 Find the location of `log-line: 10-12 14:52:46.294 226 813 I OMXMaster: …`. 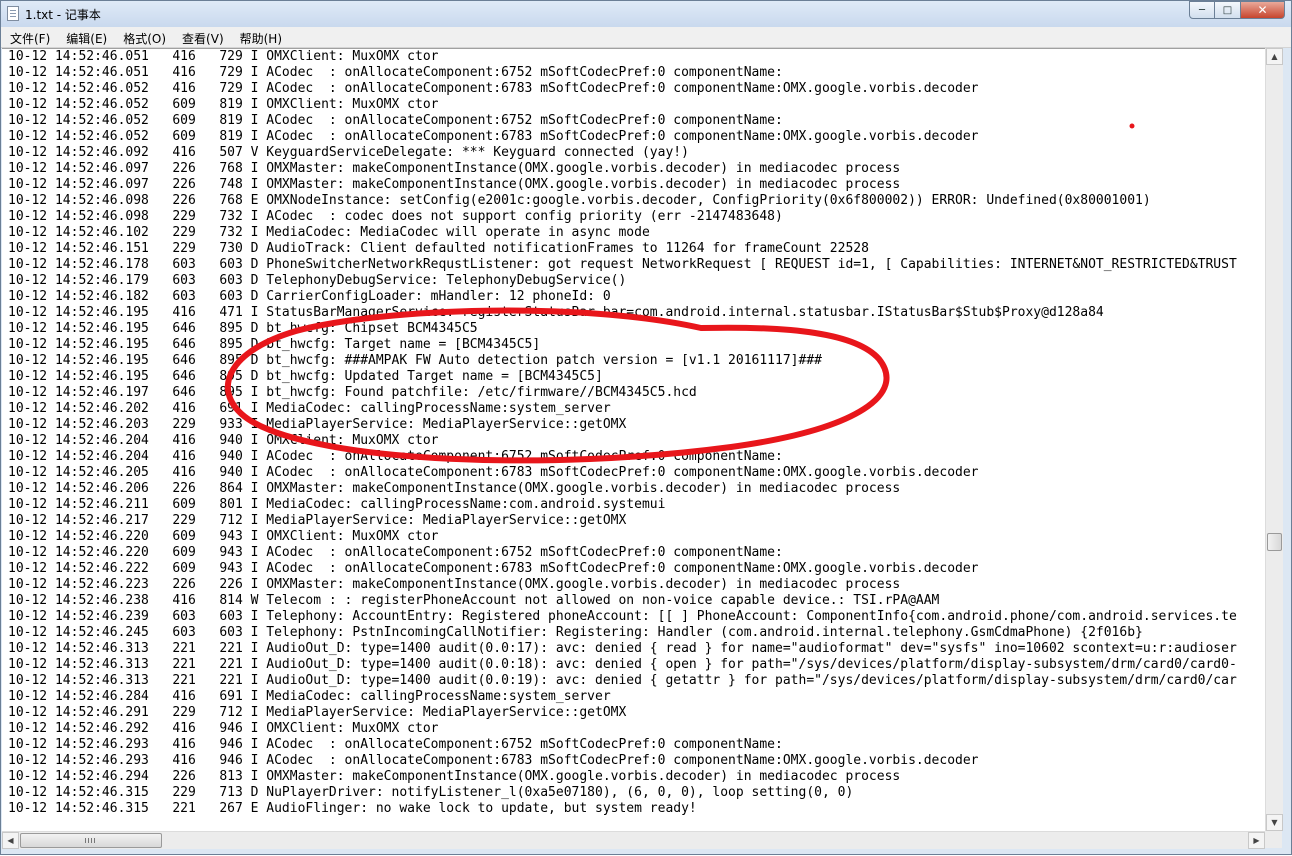

log-line: 10-12 14:52:46.294 226 813 I OMXMaster: … is located at coordinates (454, 776).